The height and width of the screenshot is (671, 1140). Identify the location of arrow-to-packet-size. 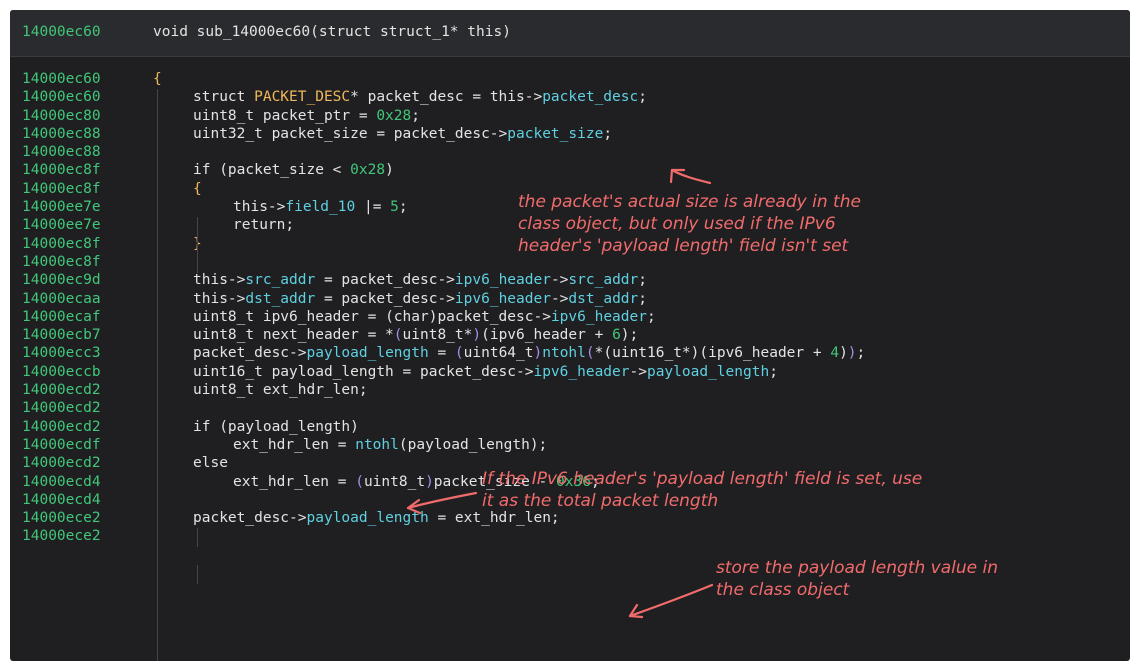
(691, 176).